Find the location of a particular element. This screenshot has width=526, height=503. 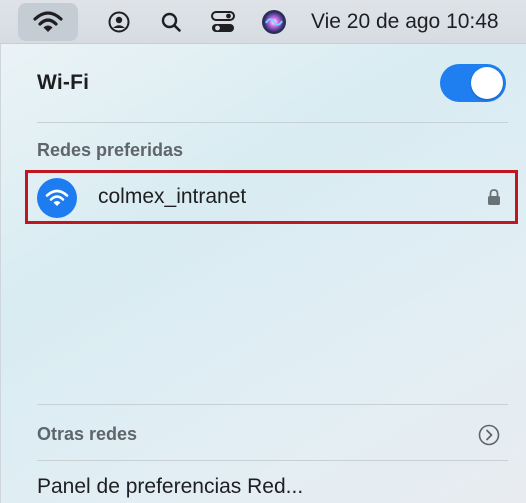

wifi-toggle is located at coordinates (473, 83).